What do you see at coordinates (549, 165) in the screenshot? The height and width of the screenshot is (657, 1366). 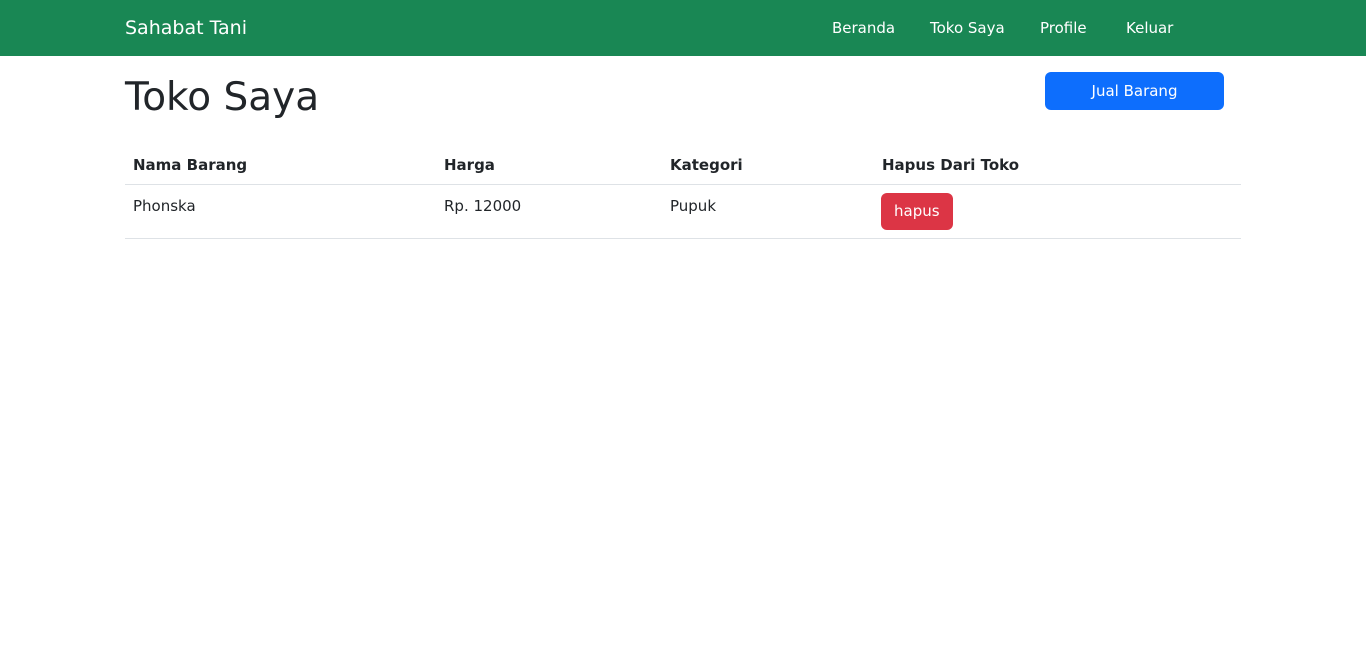 I see `header-harga: Harga` at bounding box center [549, 165].